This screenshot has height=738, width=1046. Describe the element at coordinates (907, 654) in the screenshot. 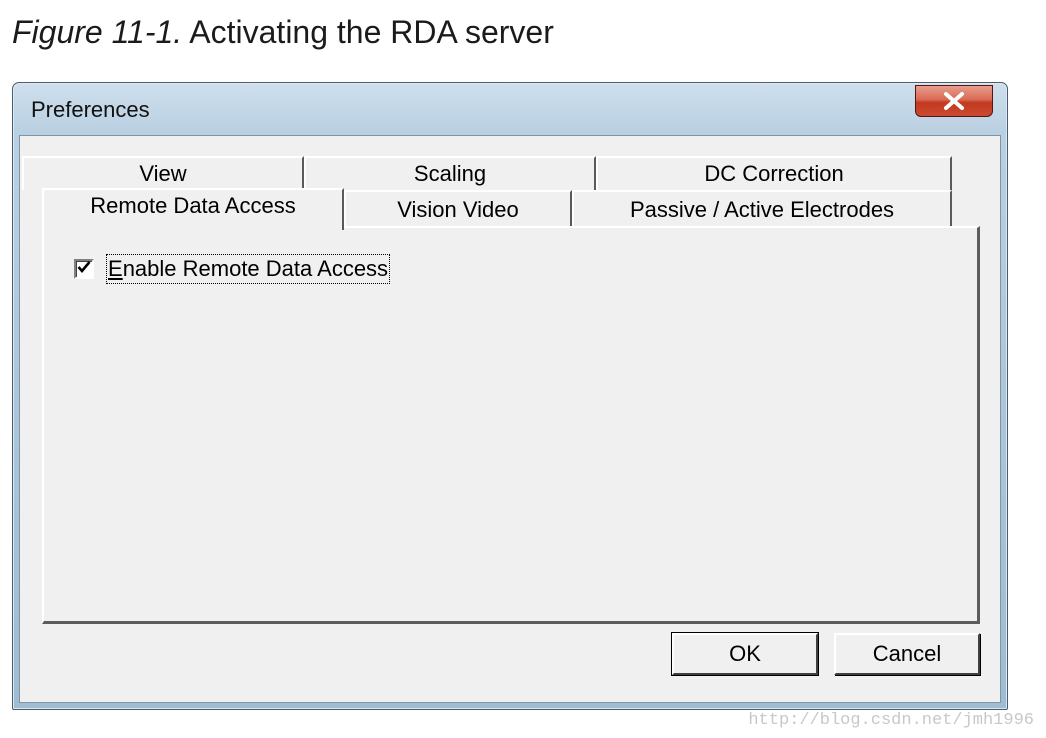

I see `cancel-button: Cancel` at that location.